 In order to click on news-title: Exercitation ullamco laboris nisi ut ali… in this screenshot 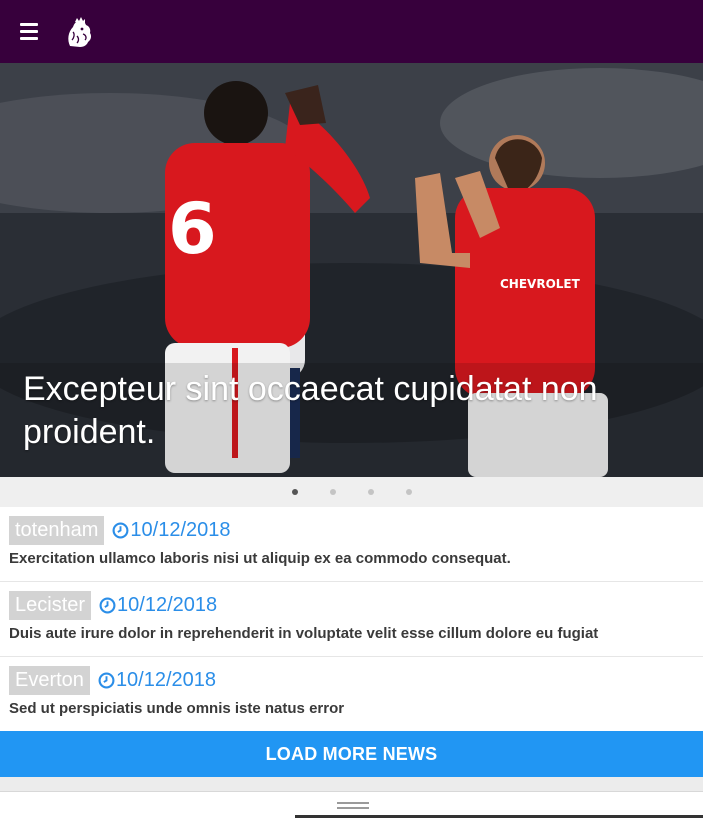, I will do `click(260, 558)`.